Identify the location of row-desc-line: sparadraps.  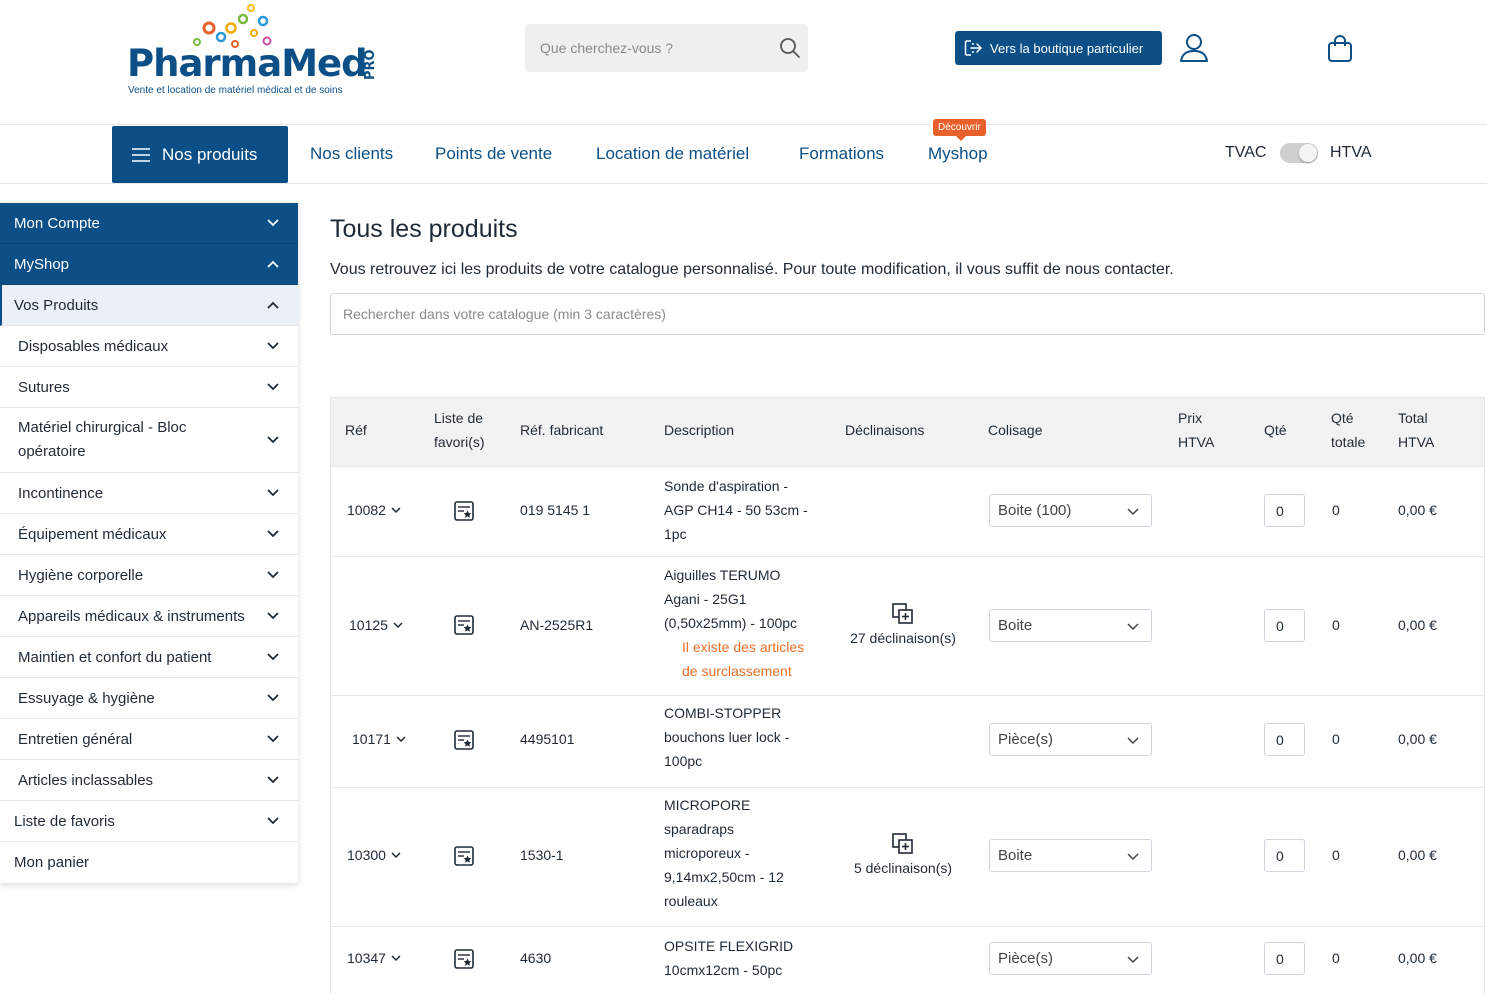
(699, 829).